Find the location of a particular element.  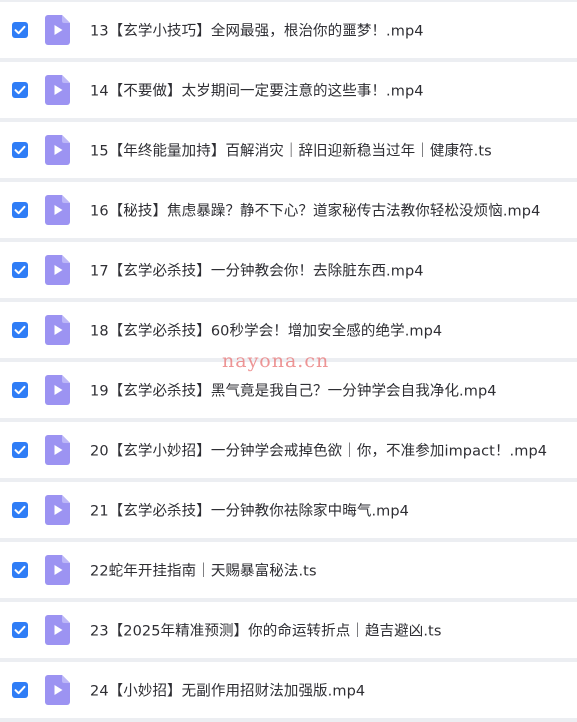

file-row: 18【玄学必杀技】60秒学会！增加安全感的绝学.mp4 is located at coordinates (288, 330).